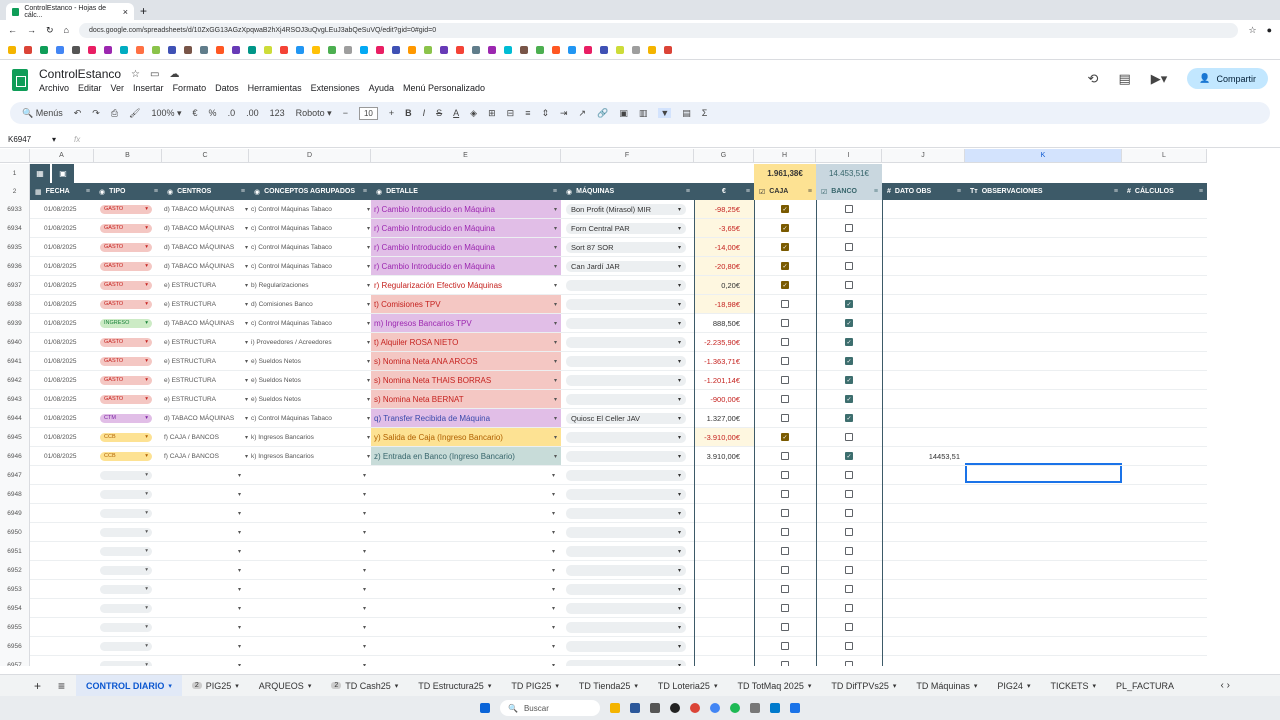  What do you see at coordinates (785, 247) in the screenshot?
I see `caja-checkbox: ✓` at bounding box center [785, 247].